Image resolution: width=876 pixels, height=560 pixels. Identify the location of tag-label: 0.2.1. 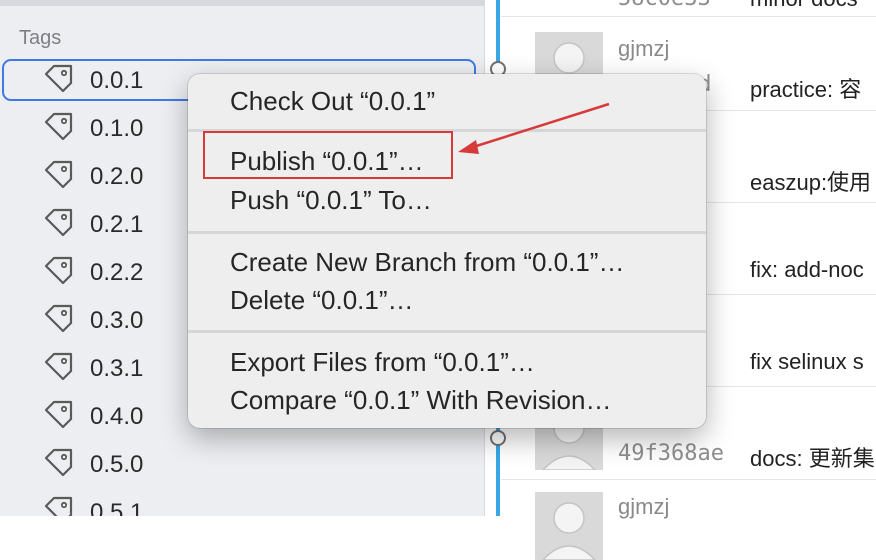
(117, 224).